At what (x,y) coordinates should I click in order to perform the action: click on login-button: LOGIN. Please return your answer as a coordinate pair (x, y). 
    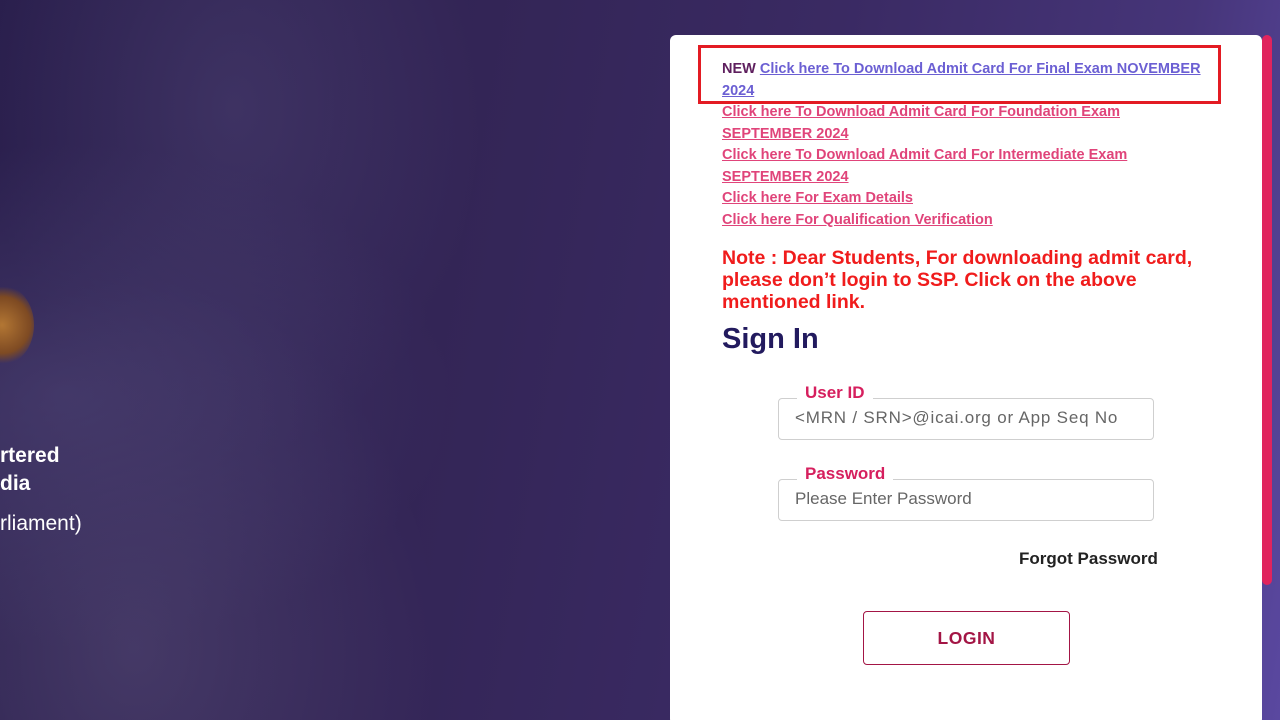
    Looking at the image, I should click on (966, 638).